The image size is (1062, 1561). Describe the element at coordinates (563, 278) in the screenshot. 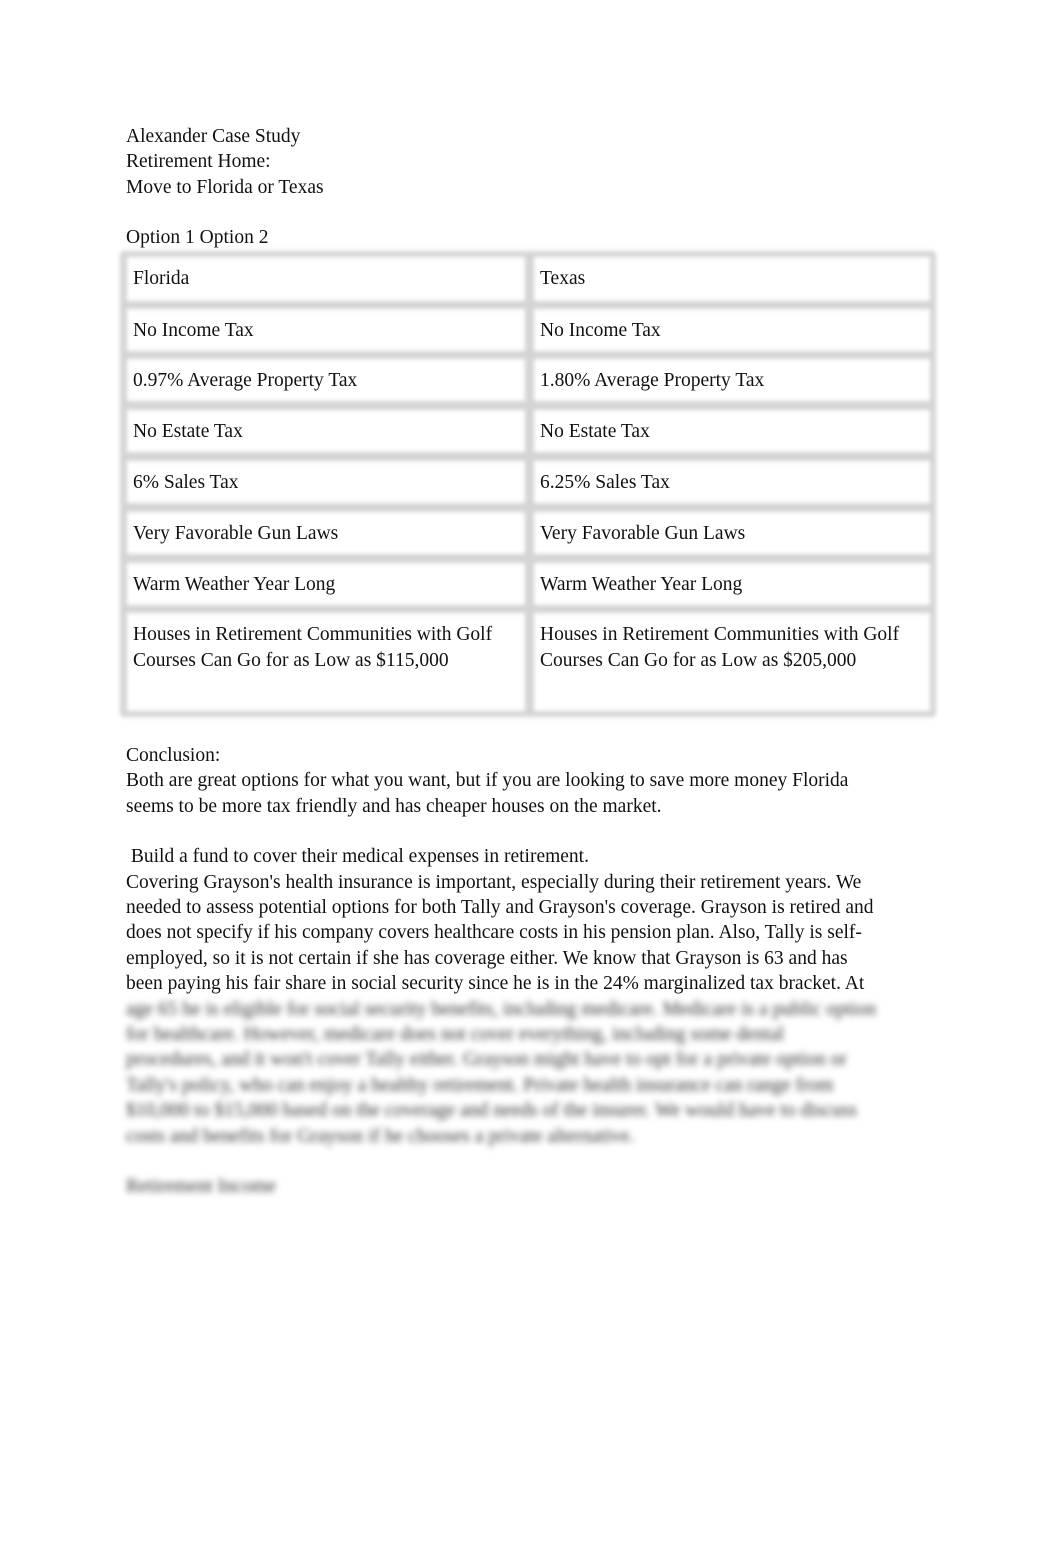

I see `table-header-cell: Texas` at that location.